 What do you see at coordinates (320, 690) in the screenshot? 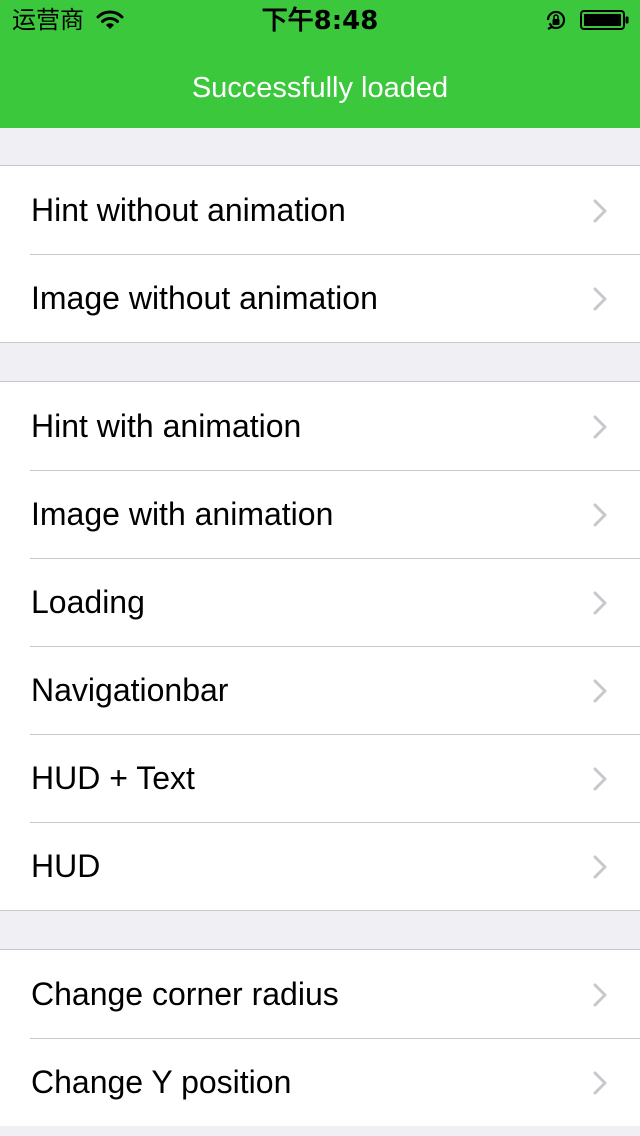
I see `table-row: Navigationbar` at bounding box center [320, 690].